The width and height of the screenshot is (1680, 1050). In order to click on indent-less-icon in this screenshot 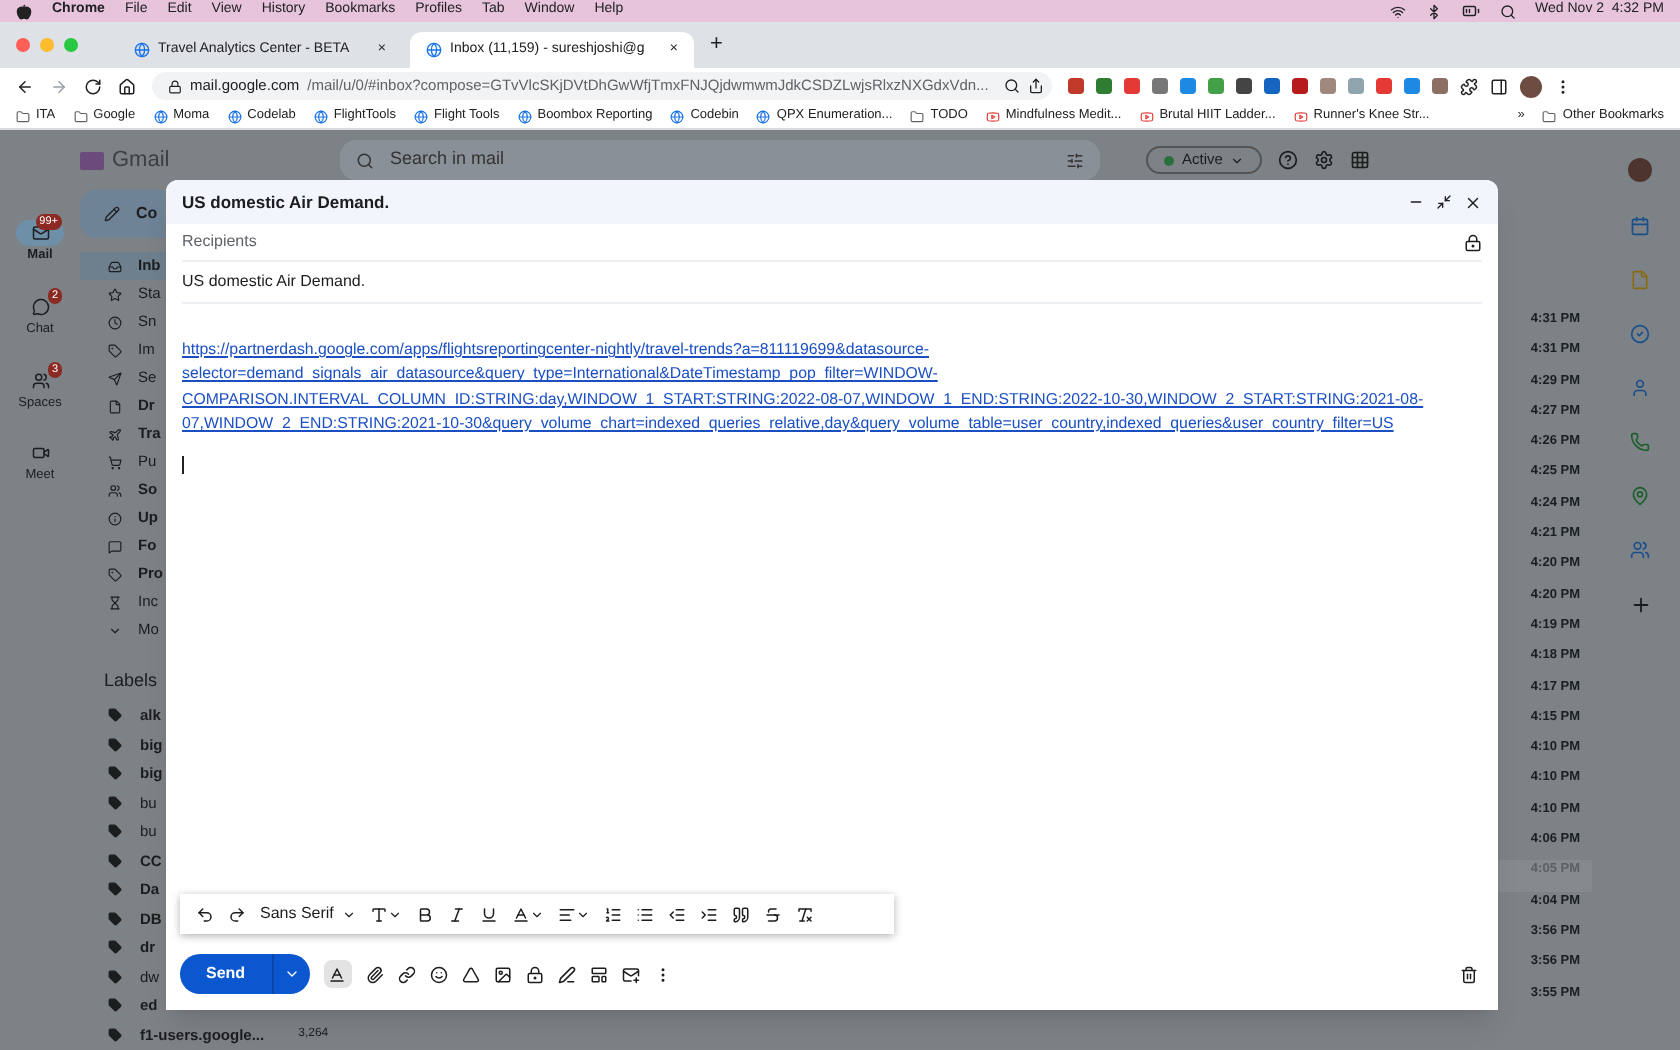, I will do `click(676, 914)`.